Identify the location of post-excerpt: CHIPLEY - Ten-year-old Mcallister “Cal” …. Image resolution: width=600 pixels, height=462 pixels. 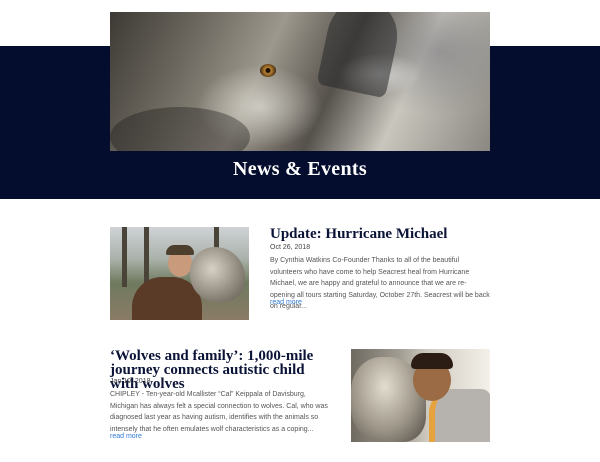
(219, 412).